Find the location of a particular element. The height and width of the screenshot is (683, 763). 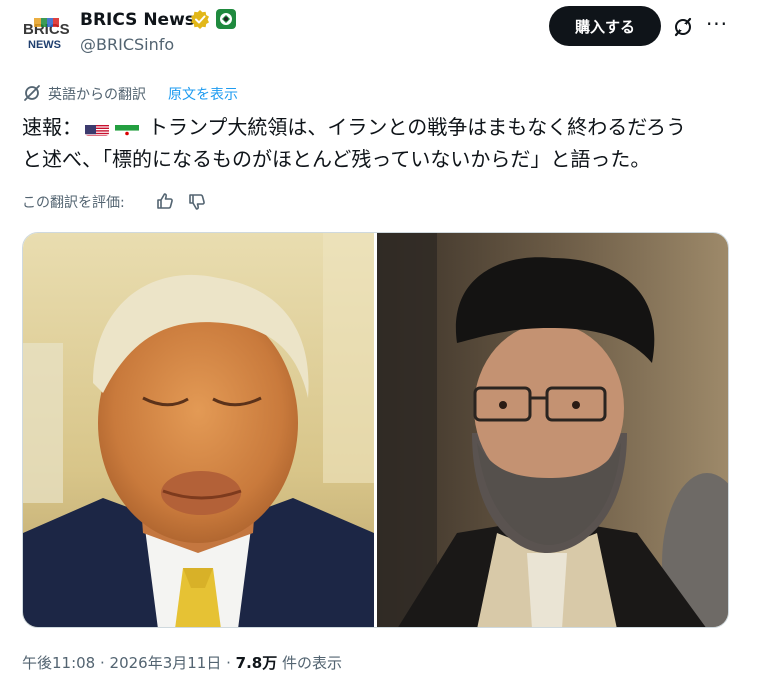

grok-icon is located at coordinates (683, 27).